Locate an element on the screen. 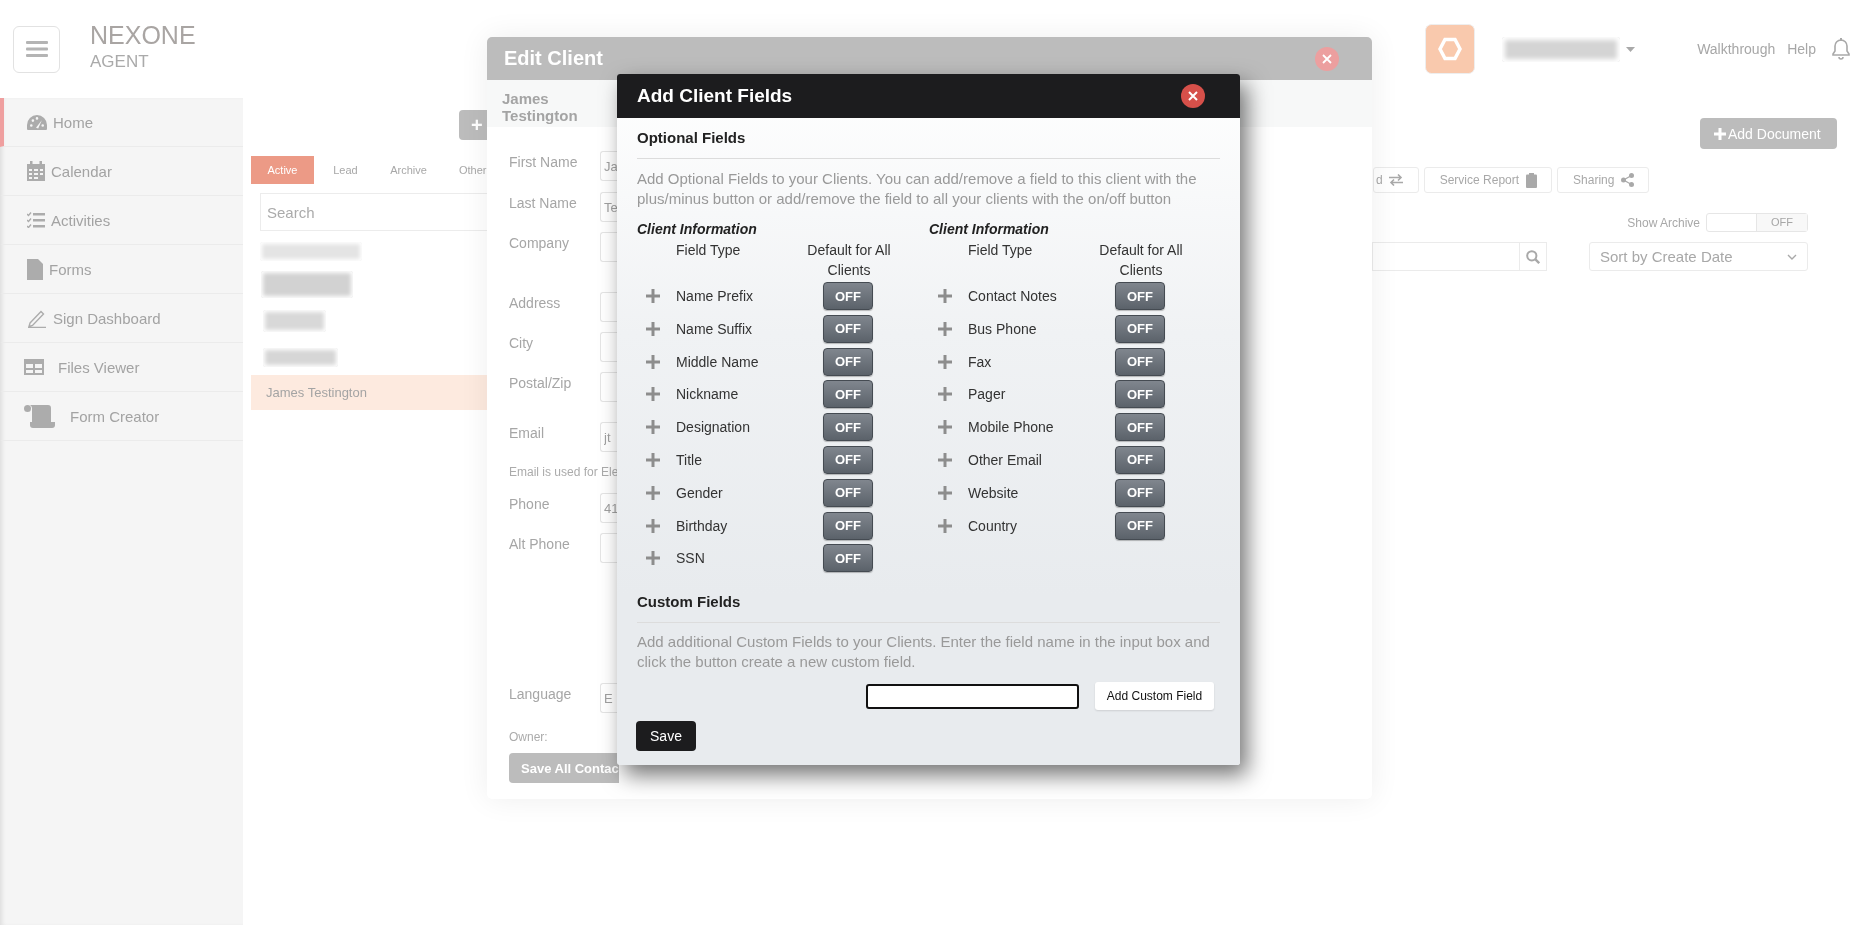  text-field: E is located at coordinates (610, 698).